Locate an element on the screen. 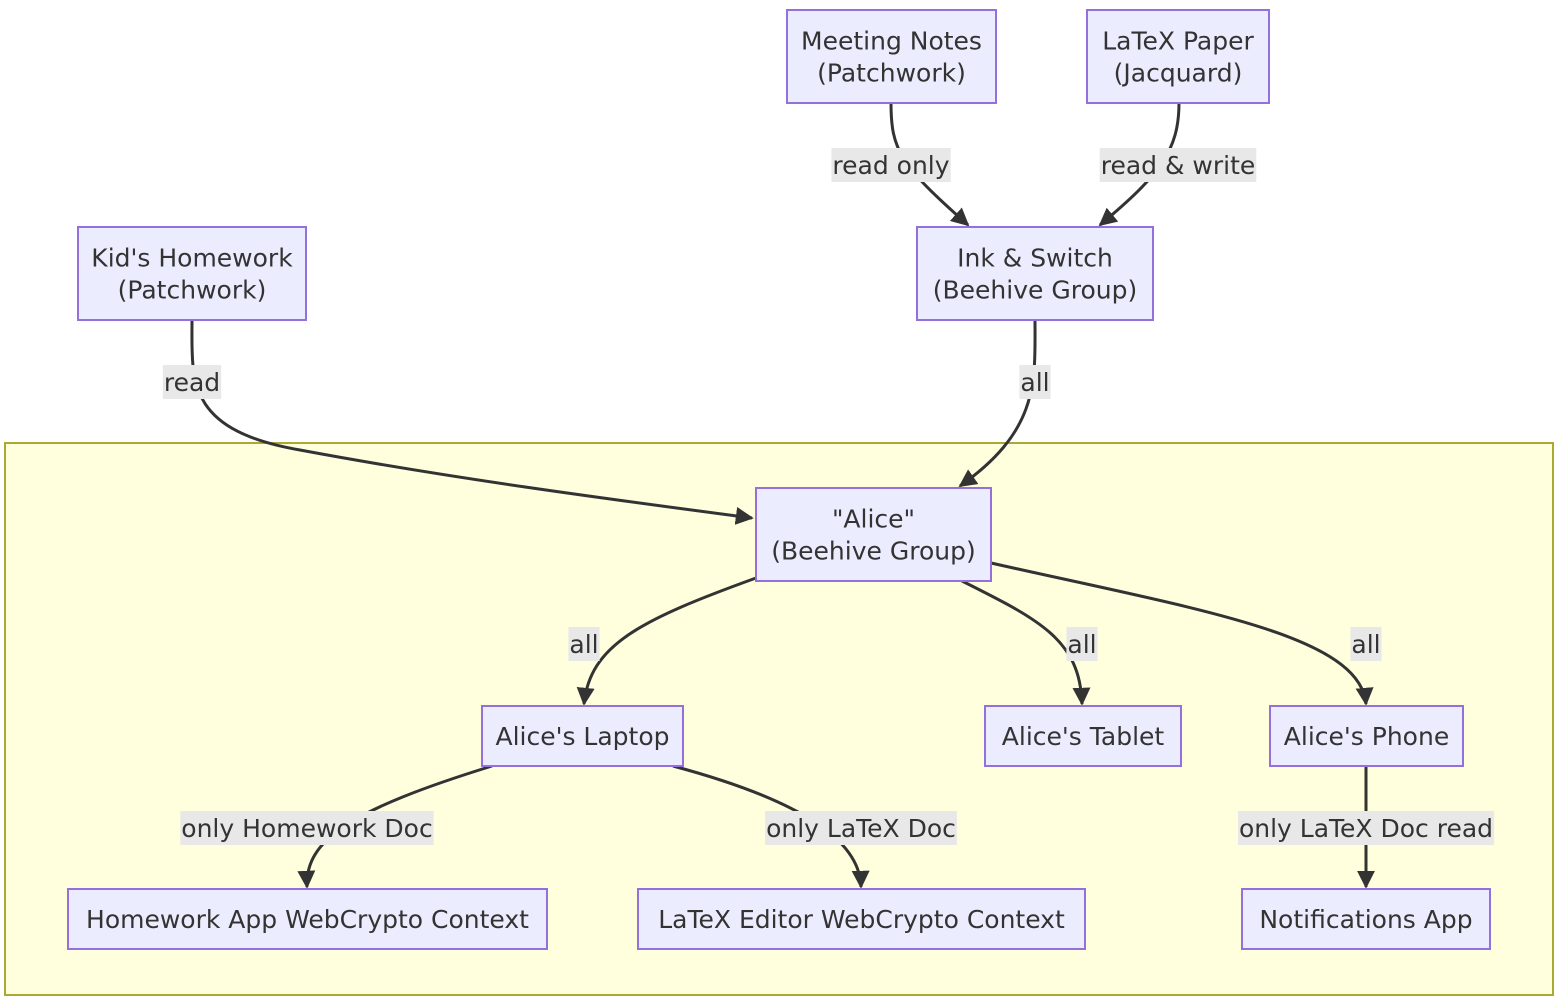  node-latexeditor: LaTeX Editor WebCrypto Context is located at coordinates (861, 919).